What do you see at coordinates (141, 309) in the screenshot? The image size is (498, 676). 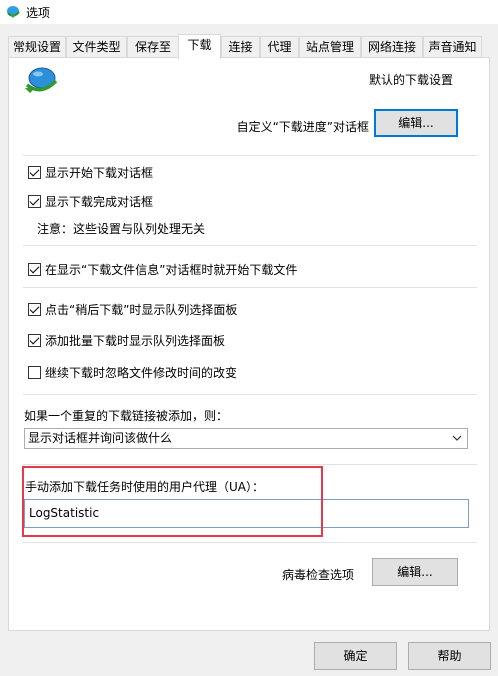 I see `checkbox-label: 点击“稍后下载”时显示队列选择面板` at bounding box center [141, 309].